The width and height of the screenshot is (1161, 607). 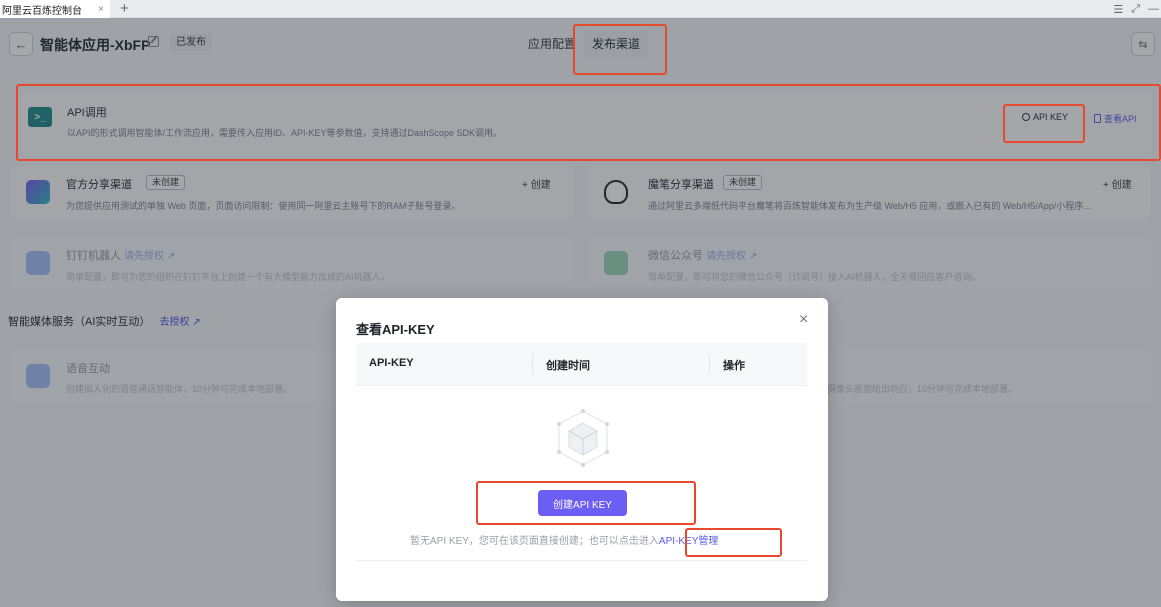 What do you see at coordinates (42, 11) in the screenshot?
I see `browser-tab-title: 阿里云百炼控制台` at bounding box center [42, 11].